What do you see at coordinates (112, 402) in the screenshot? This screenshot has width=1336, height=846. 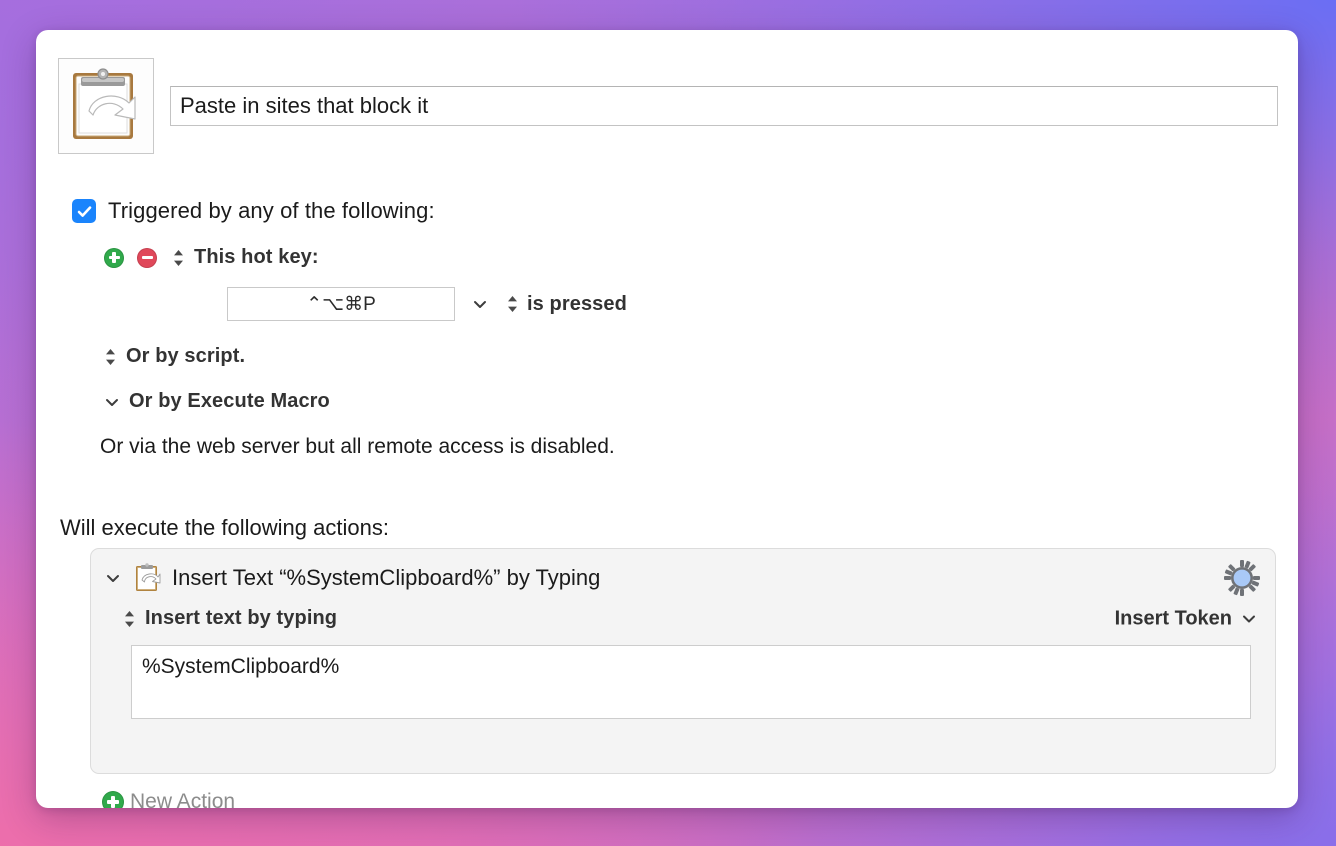 I see `execute-macro-chevron-down-icon` at bounding box center [112, 402].